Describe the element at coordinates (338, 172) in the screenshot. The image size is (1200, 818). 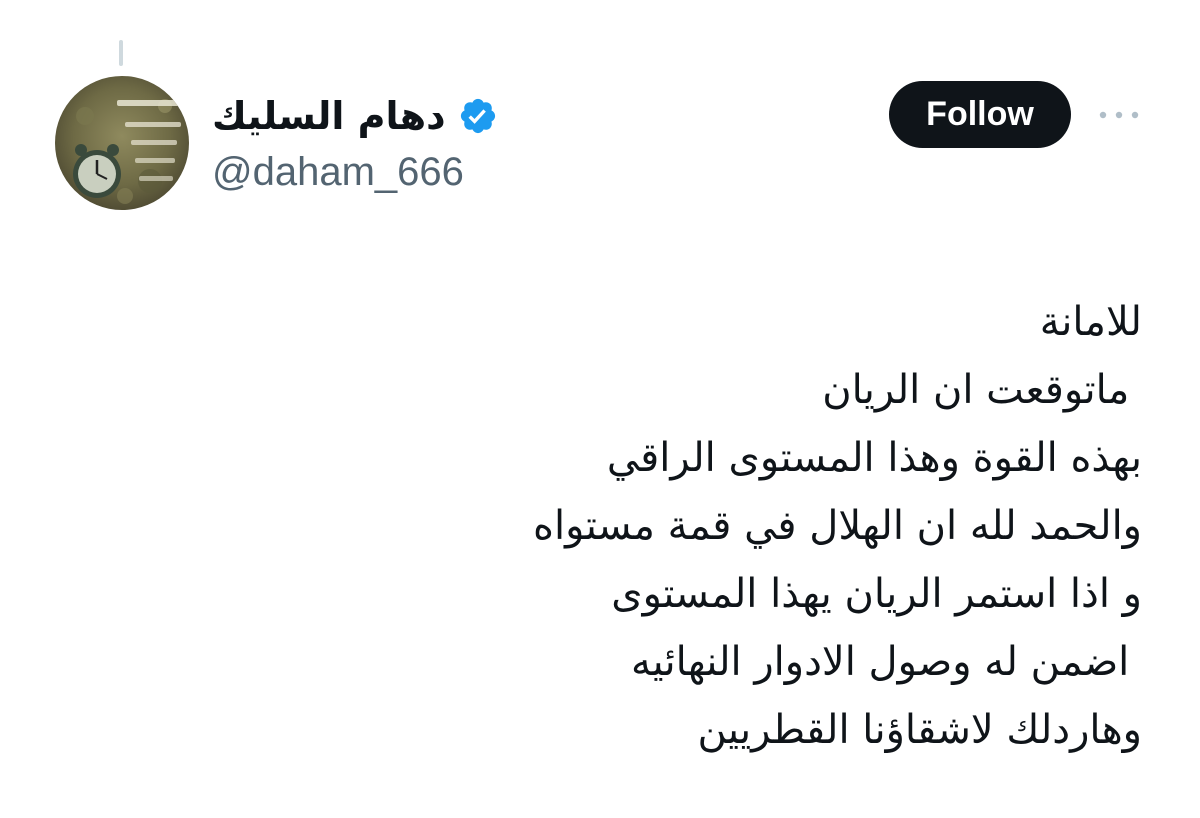
I see `user-handle: @daham_666` at that location.